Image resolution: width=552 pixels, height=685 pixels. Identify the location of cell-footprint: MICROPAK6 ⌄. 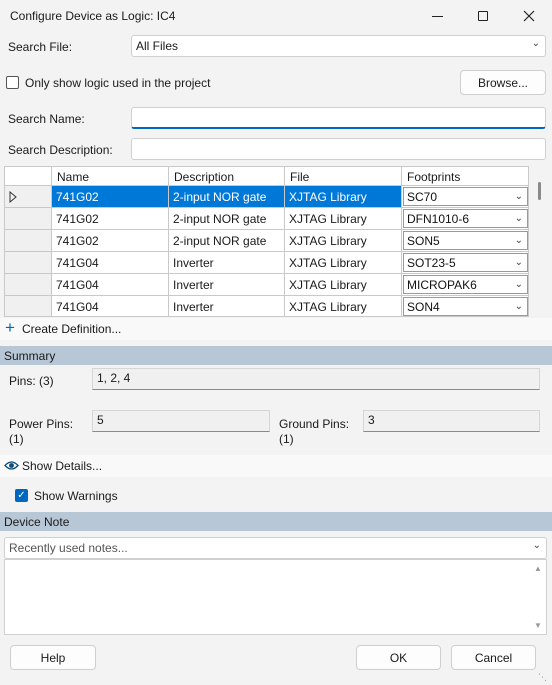
(465, 285).